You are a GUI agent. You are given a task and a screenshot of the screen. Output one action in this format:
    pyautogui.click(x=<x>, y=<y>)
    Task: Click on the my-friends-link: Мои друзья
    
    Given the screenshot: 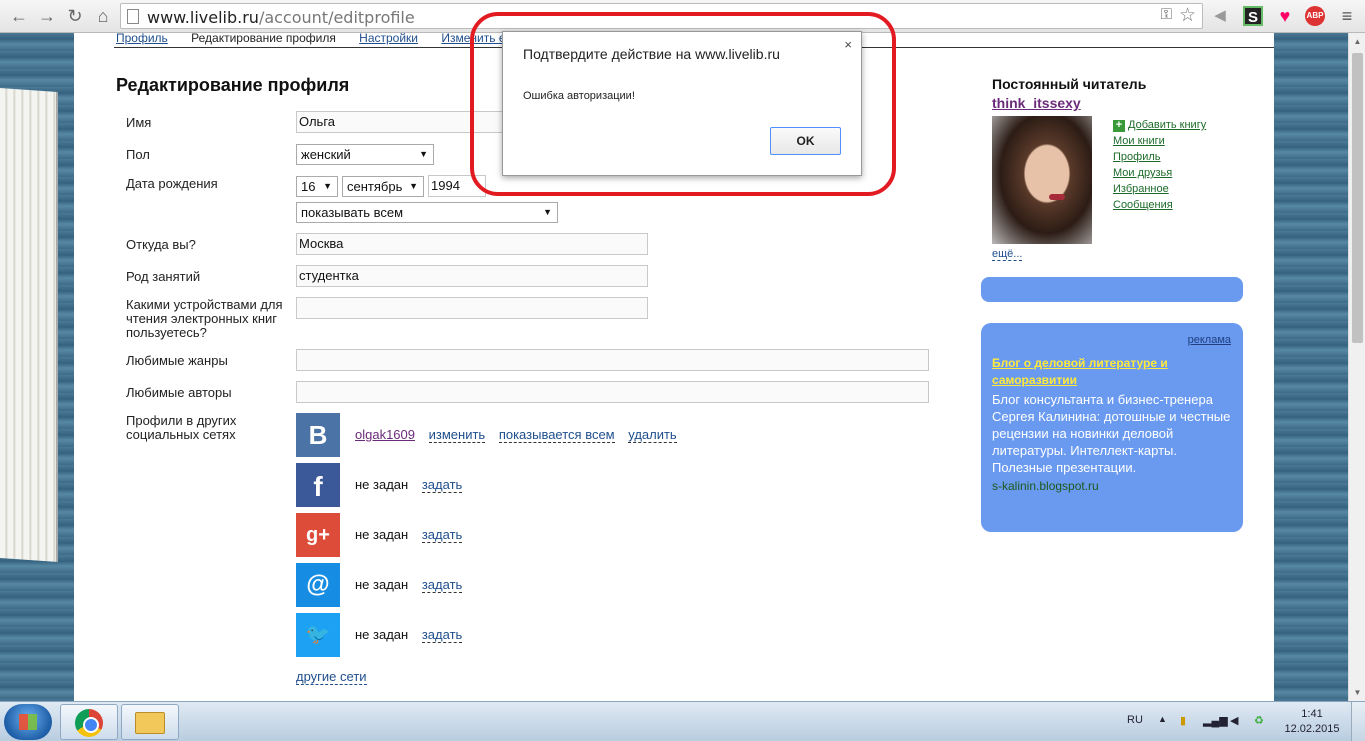 What is the action you would take?
    pyautogui.click(x=1159, y=173)
    